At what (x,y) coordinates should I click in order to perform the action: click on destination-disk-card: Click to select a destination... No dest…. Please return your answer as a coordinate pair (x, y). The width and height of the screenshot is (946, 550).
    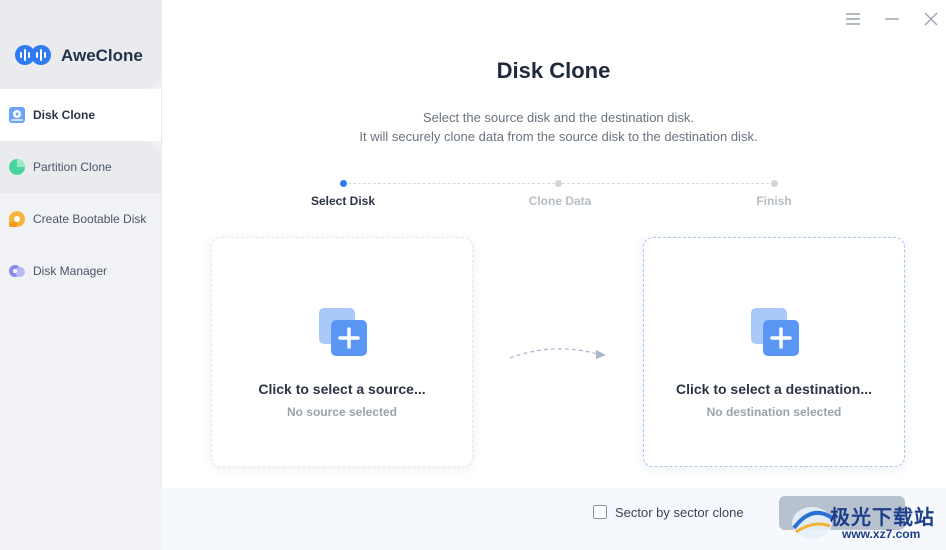
    Looking at the image, I should click on (774, 352).